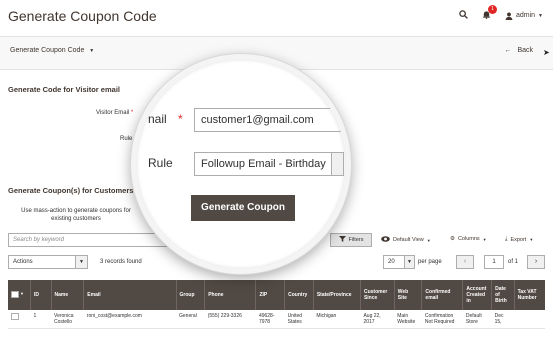  Describe the element at coordinates (377, 319) in the screenshot. I see `cell-customer-since: Aug 22, 2017` at that location.